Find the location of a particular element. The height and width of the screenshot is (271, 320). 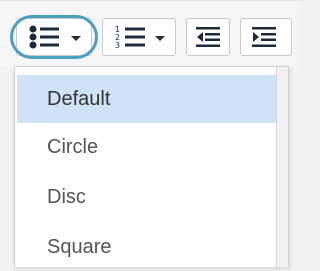

numbered-list-button: 1 2 3 is located at coordinates (139, 37).